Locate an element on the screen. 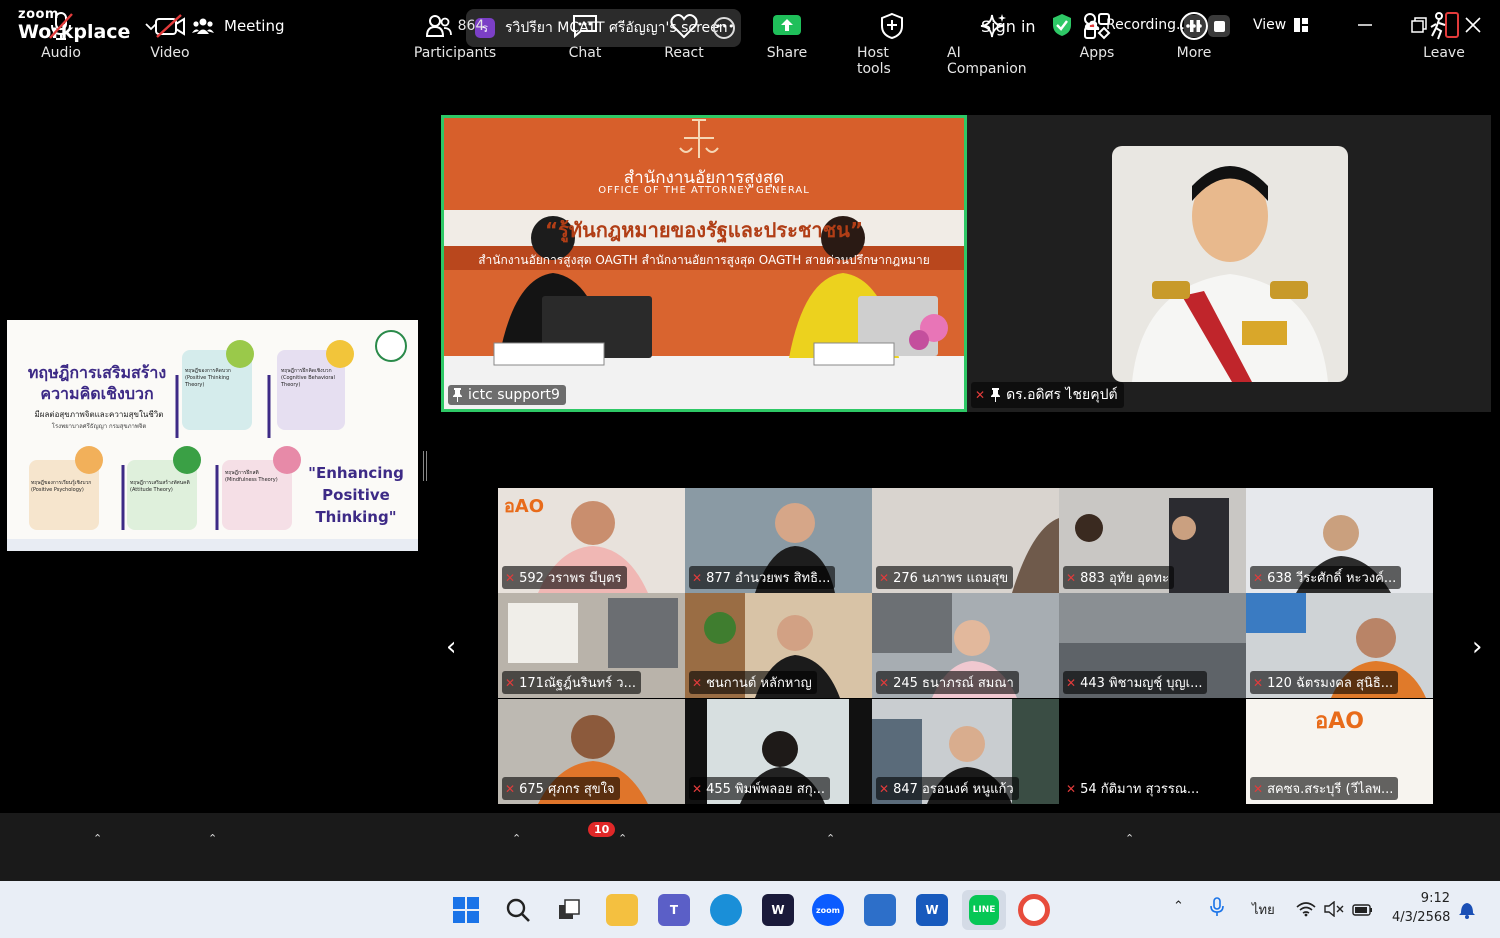  more-label: More is located at coordinates (1194, 53).